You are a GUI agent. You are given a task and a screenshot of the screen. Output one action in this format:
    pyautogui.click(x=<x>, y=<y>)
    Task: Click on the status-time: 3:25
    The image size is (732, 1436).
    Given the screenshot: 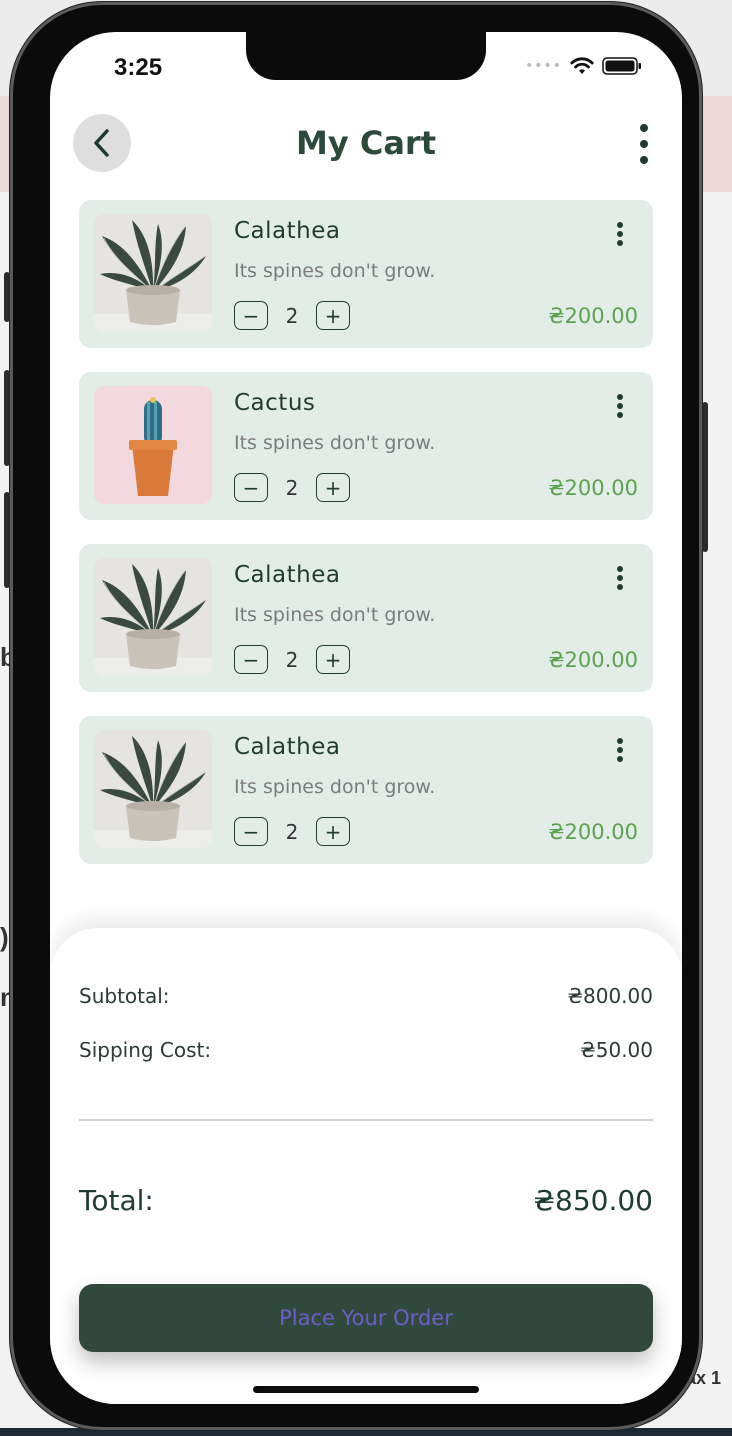 What is the action you would take?
    pyautogui.click(x=138, y=67)
    